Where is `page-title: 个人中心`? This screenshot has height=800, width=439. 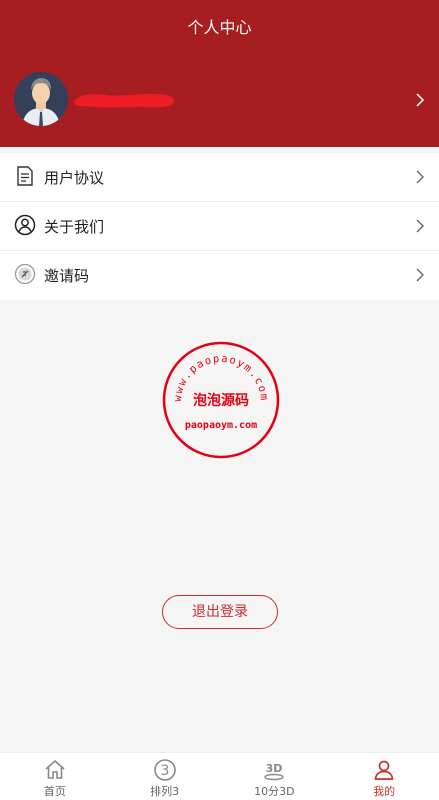
page-title: 个人中心 is located at coordinates (219, 27).